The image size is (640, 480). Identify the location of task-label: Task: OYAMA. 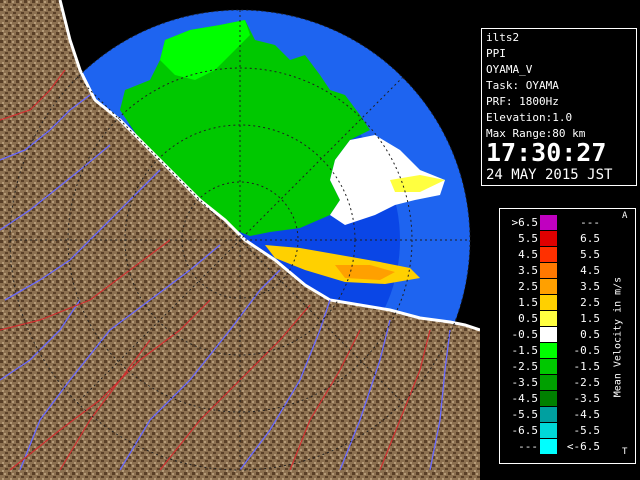
(522, 85).